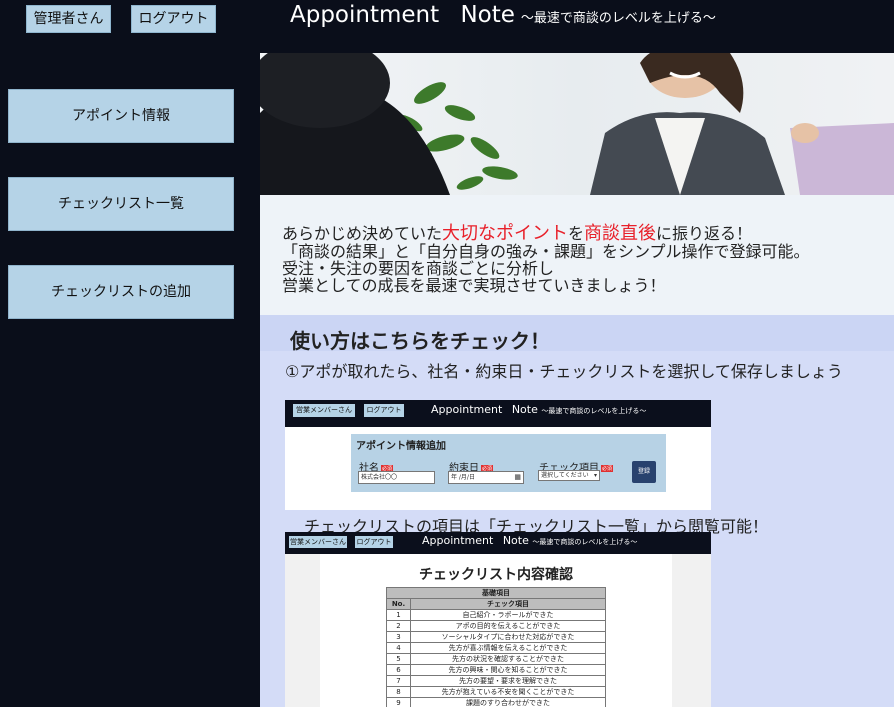 This screenshot has height=707, width=894. What do you see at coordinates (121, 204) in the screenshot?
I see `sidebar-item-checklist-list: チェックリスト一覧` at bounding box center [121, 204].